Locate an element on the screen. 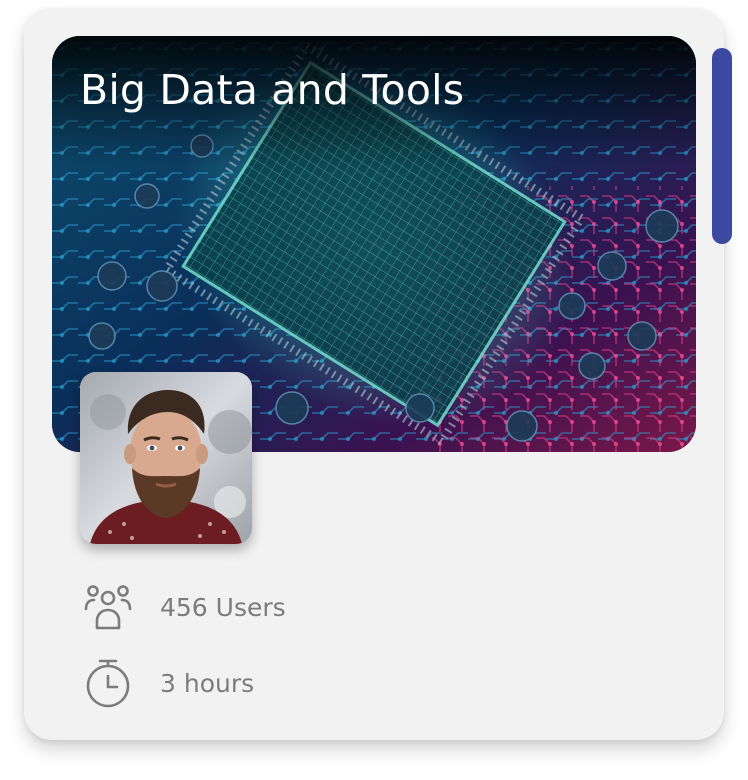 This screenshot has height=780, width=748. scrollbar-thumb is located at coordinates (722, 146).